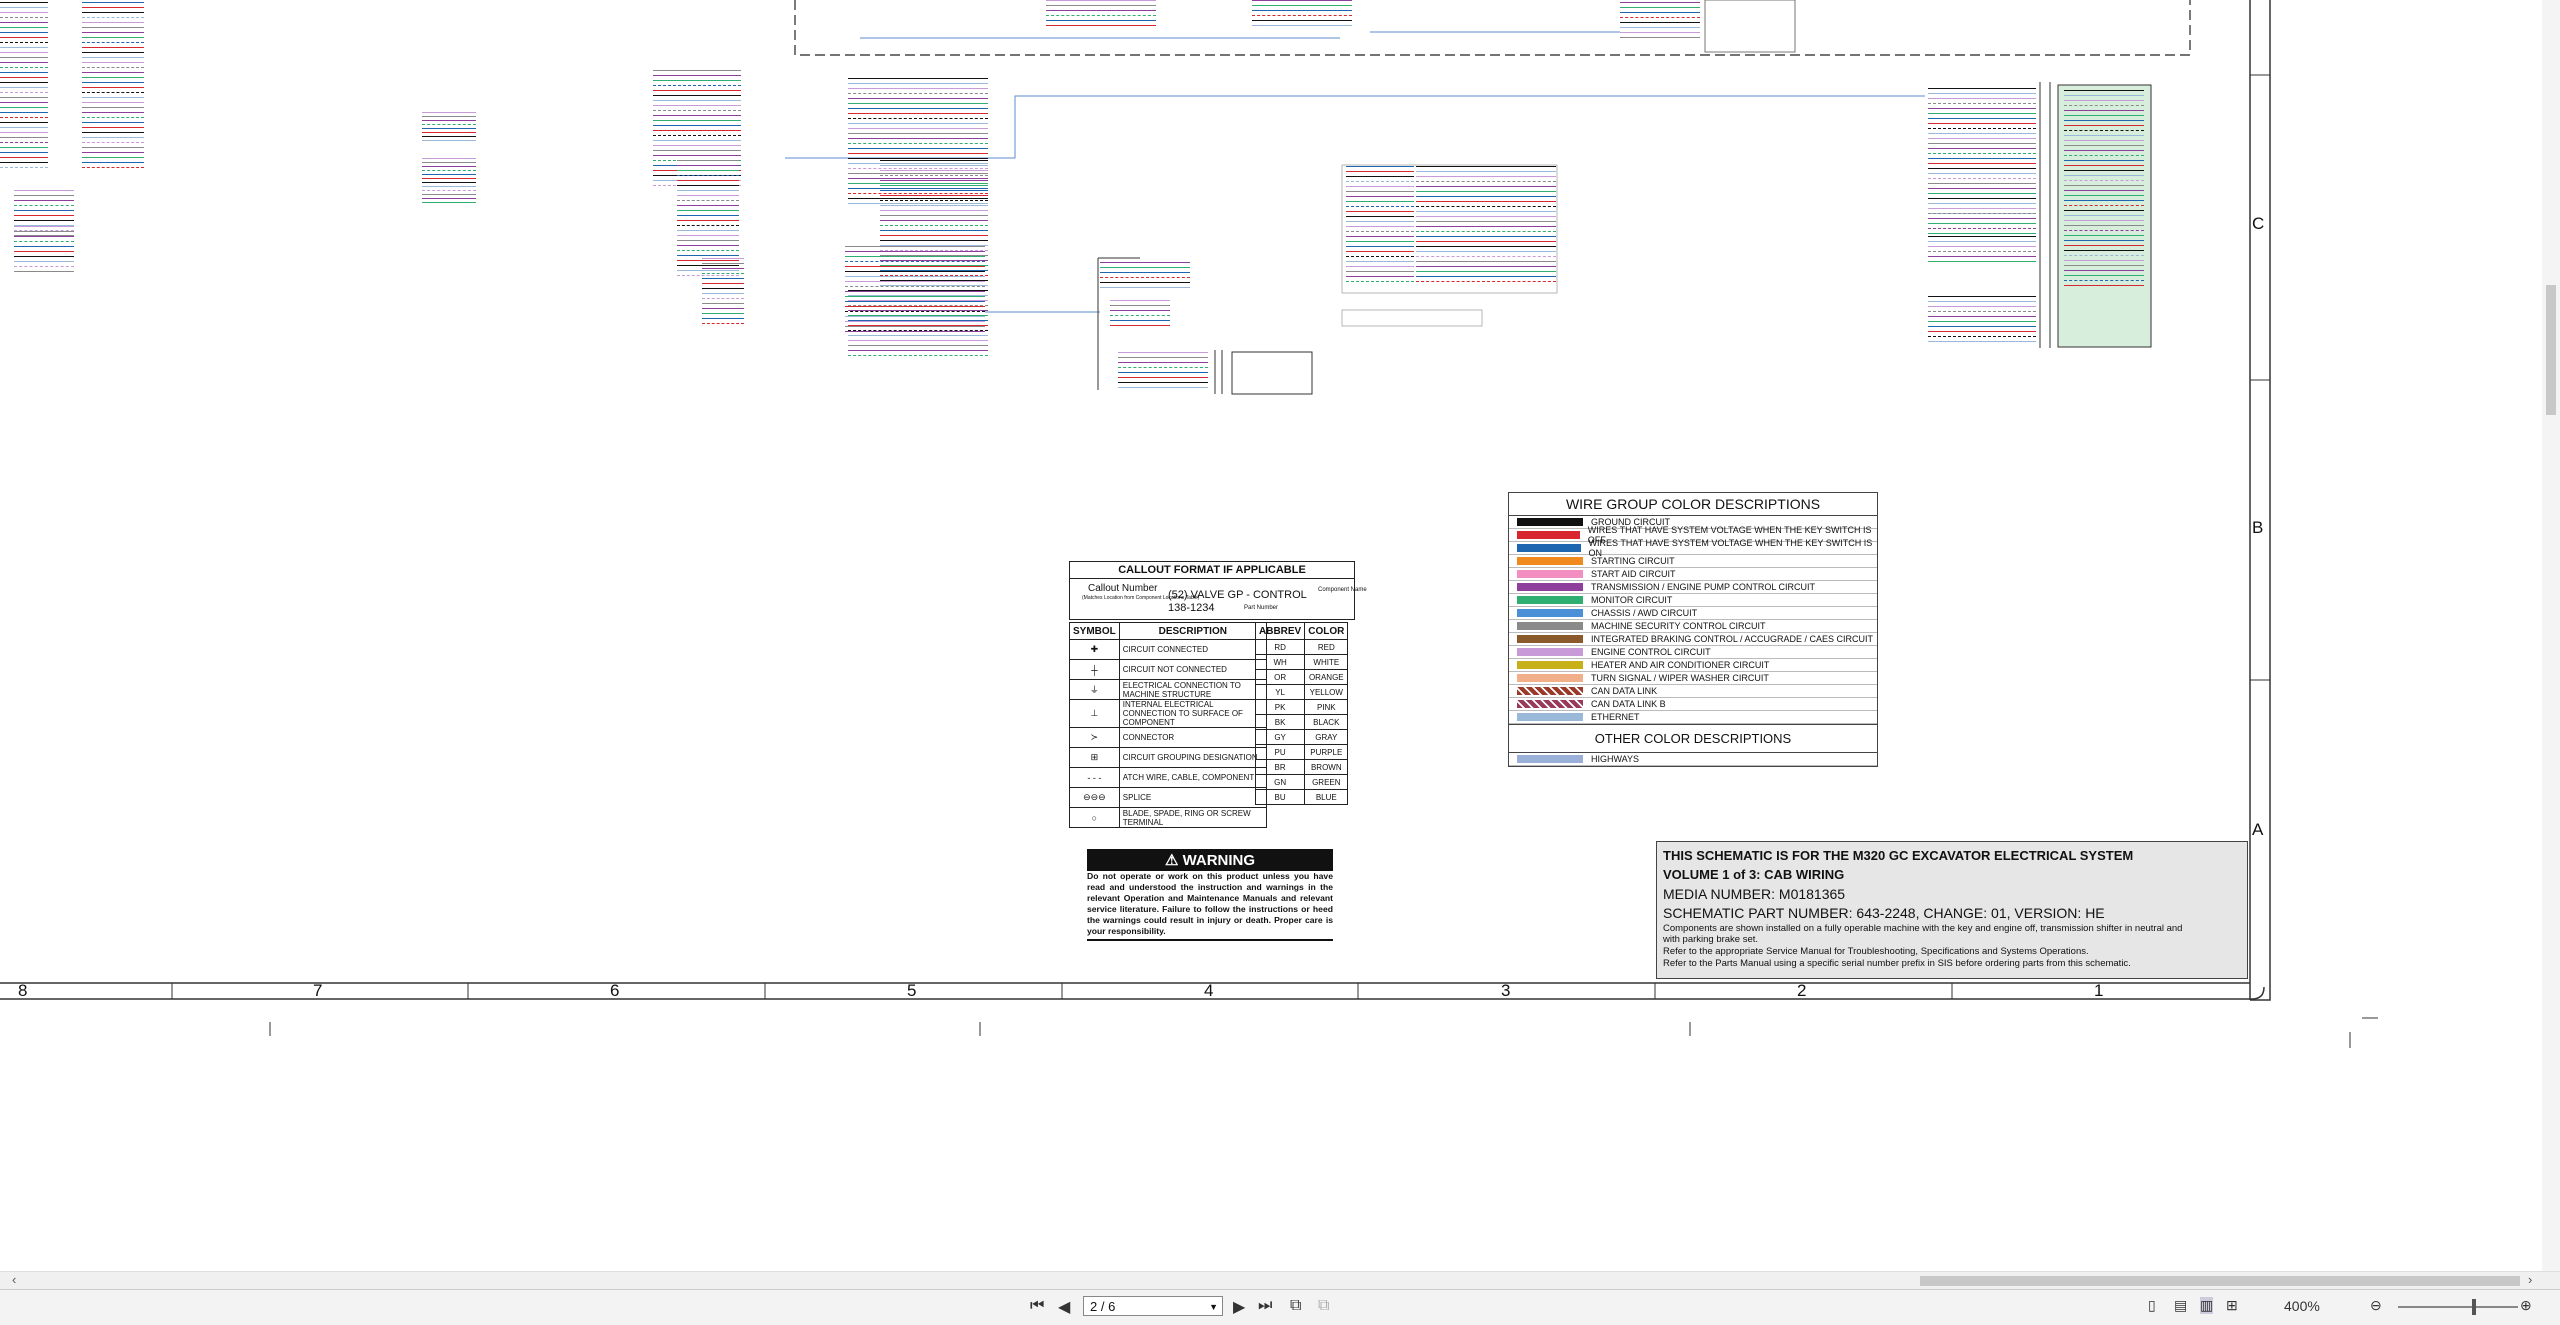 Image resolution: width=2560 pixels, height=1325 pixels. I want to click on previous-view-icon: ⧉, so click(1295, 1306).